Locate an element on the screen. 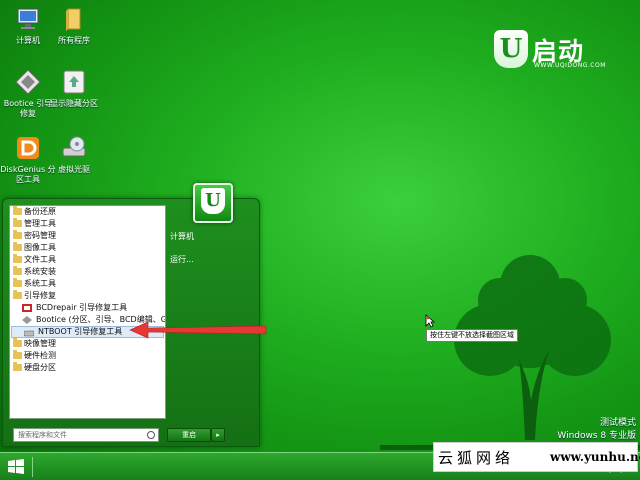 This screenshot has height=480, width=640. menu-item-label: 管理工具 is located at coordinates (40, 223).